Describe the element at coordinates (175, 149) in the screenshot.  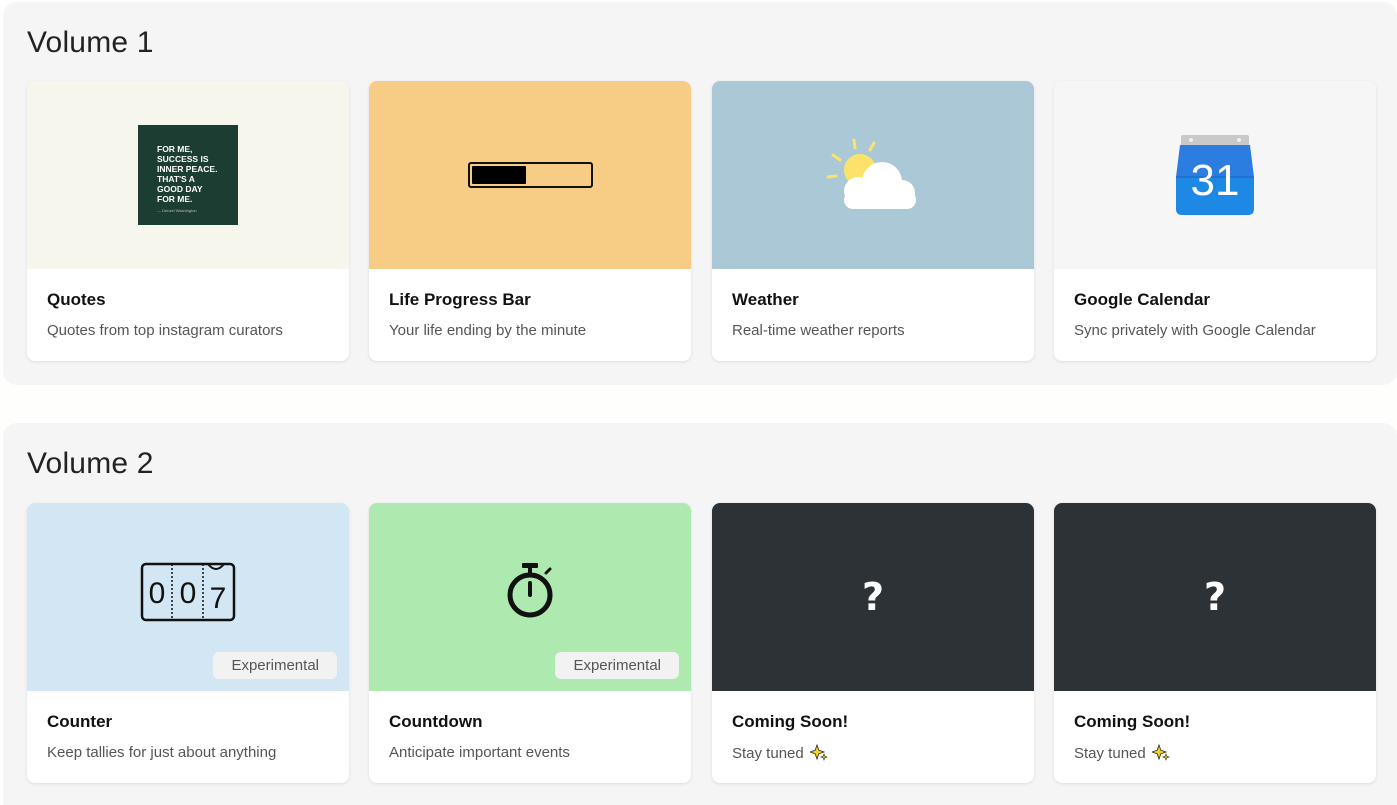
I see `quote-line: FOR ME,` at that location.